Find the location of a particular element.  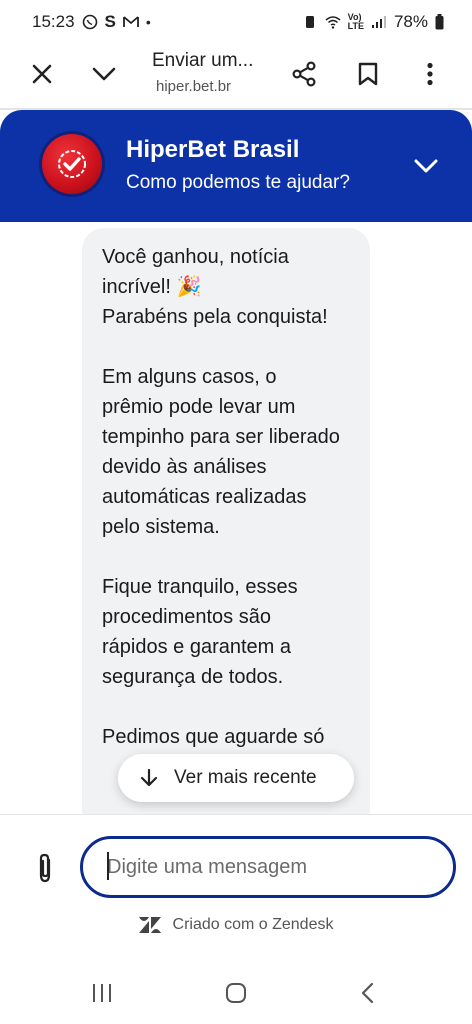

message-line: incrível! 🎉 is located at coordinates (152, 287).